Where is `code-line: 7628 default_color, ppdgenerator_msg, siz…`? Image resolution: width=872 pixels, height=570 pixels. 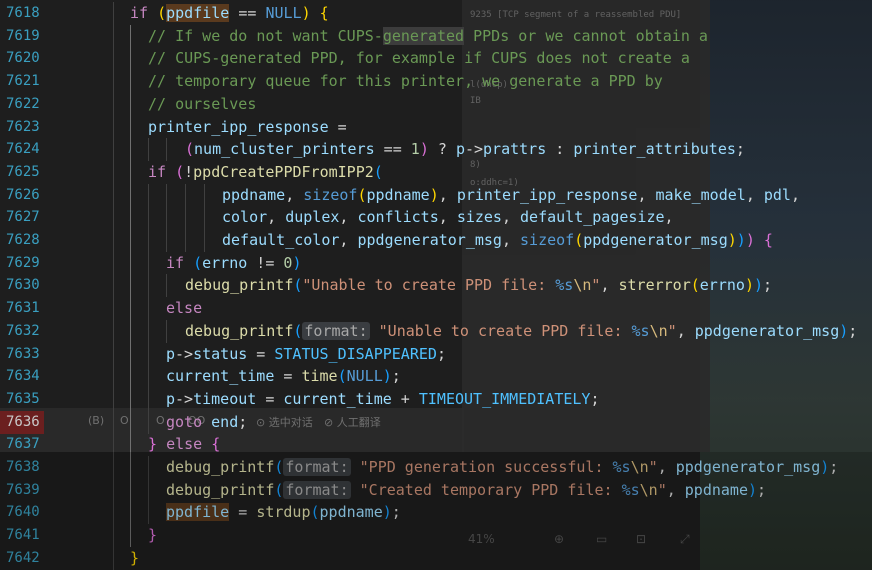
code-line: 7628 default_color, ppdgenerator_msg, siz… is located at coordinates (436, 240).